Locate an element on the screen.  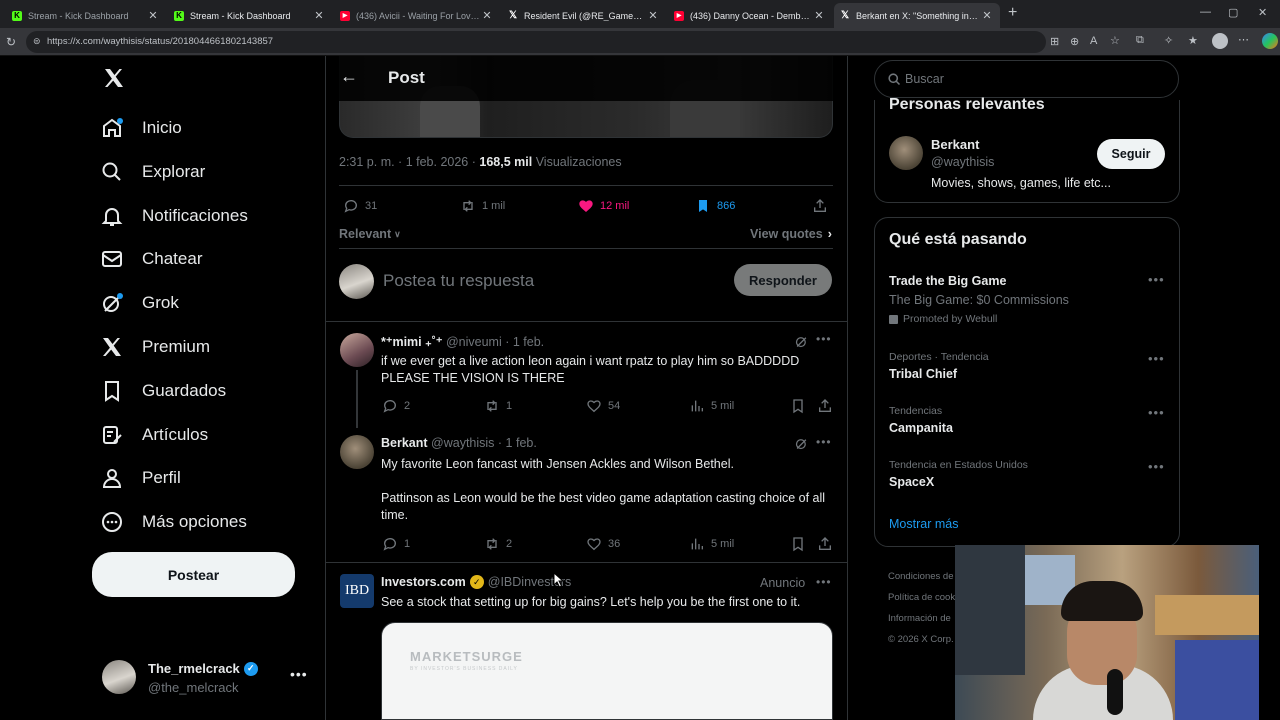
nav-item-guardados: Guardados is located at coordinates (163, 391).